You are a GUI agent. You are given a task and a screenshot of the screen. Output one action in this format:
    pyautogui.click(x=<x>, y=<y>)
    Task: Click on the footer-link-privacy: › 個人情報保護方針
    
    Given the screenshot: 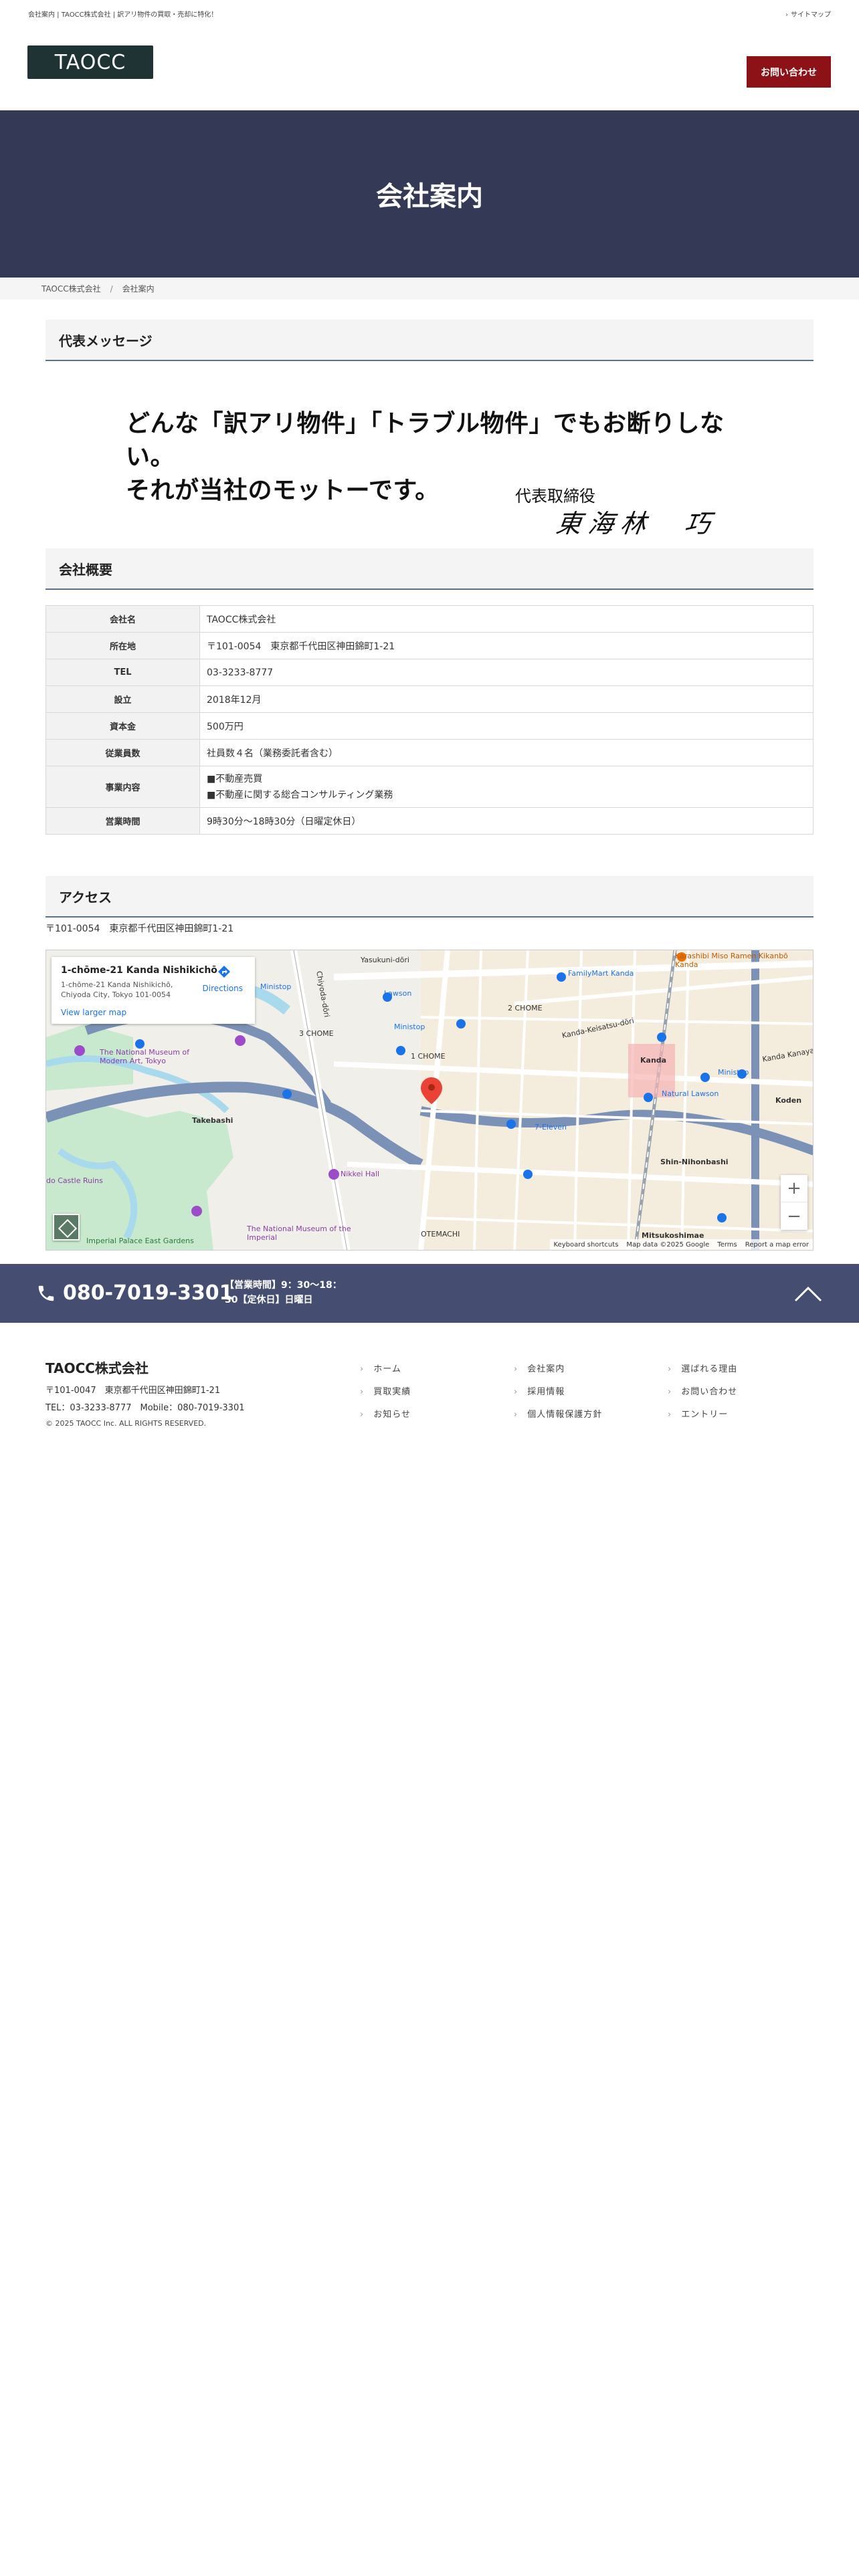 What is the action you would take?
    pyautogui.click(x=558, y=1414)
    